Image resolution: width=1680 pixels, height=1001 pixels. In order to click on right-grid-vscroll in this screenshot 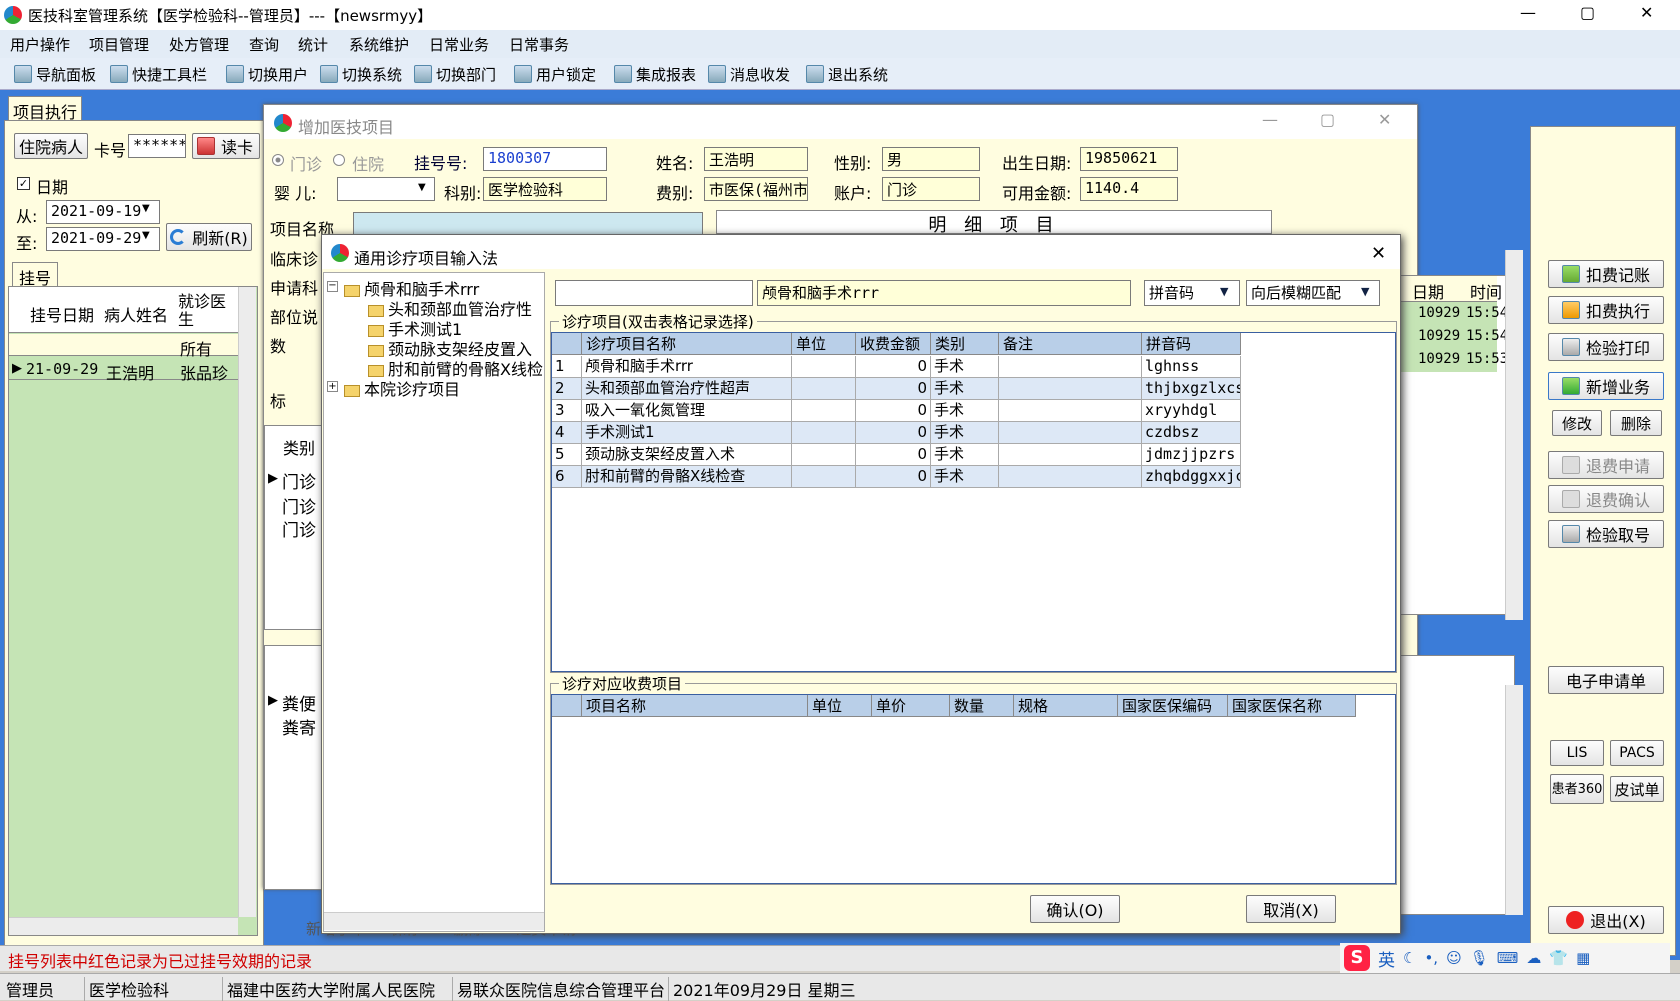, I will do `click(1514, 435)`.